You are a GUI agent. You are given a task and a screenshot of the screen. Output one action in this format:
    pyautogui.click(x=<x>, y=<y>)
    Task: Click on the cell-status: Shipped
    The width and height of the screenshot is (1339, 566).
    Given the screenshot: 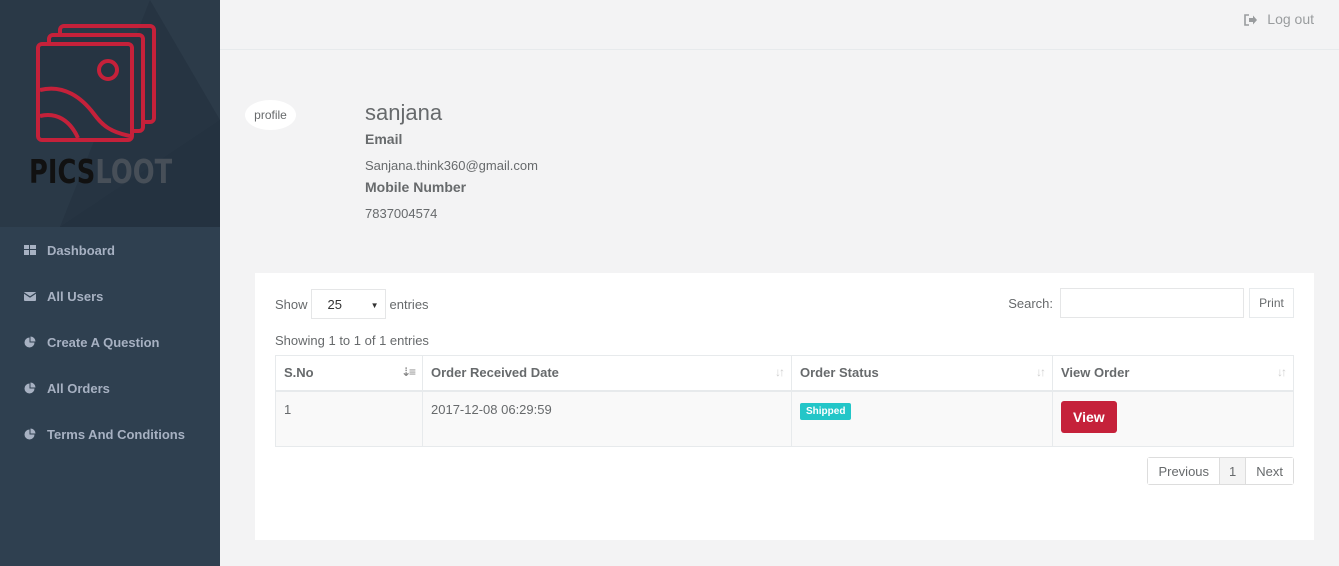 What is the action you would take?
    pyautogui.click(x=922, y=418)
    